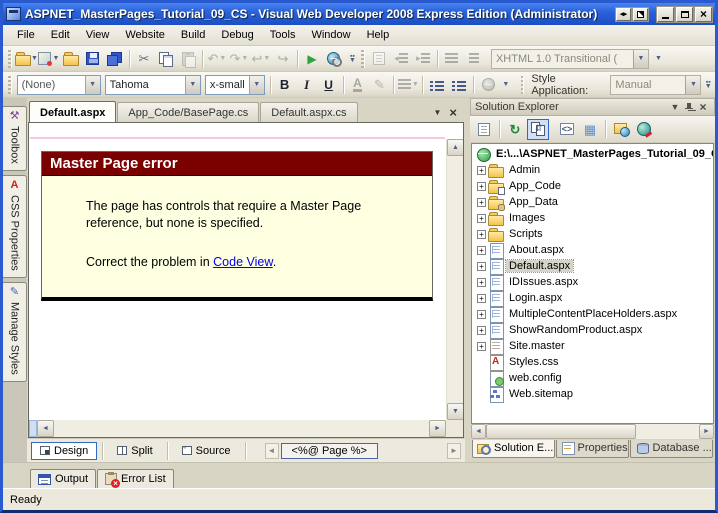 The width and height of the screenshot is (718, 513). What do you see at coordinates (166, 59) in the screenshot?
I see `copy-button` at bounding box center [166, 59].